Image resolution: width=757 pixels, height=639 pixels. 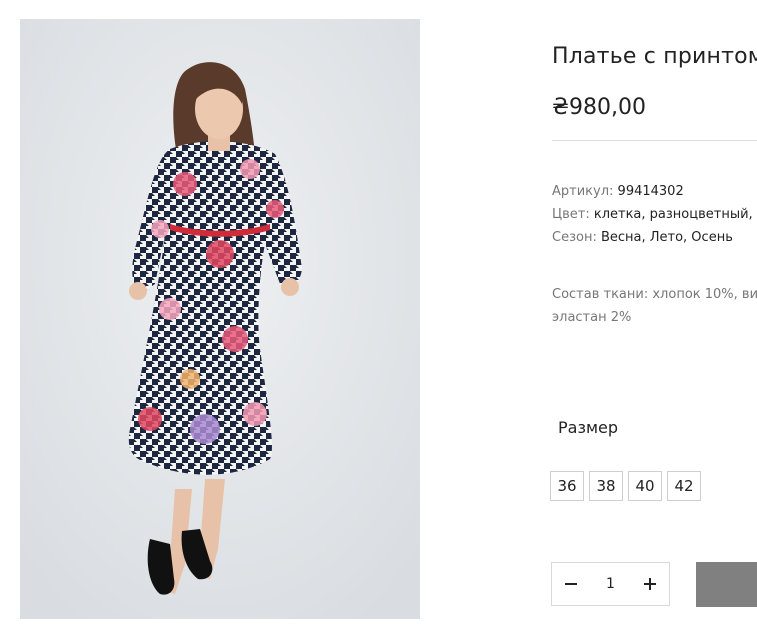 What do you see at coordinates (599, 107) in the screenshot?
I see `product-price: ₴980,00` at bounding box center [599, 107].